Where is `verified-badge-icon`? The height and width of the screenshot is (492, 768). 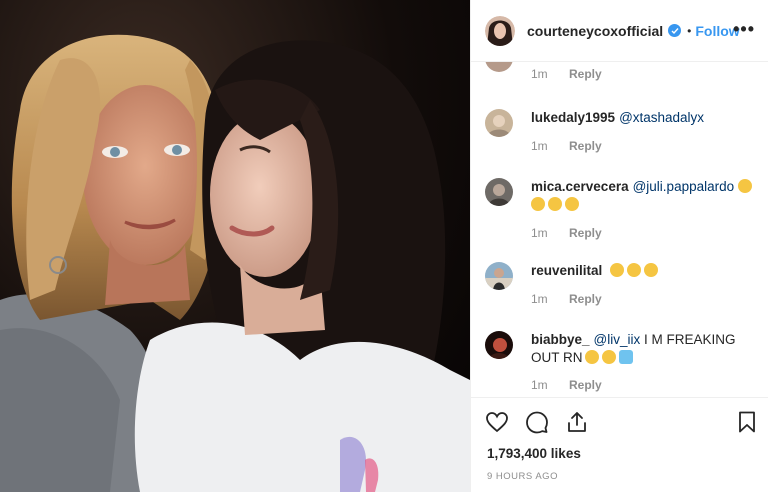
verified-badge-icon is located at coordinates (675, 30).